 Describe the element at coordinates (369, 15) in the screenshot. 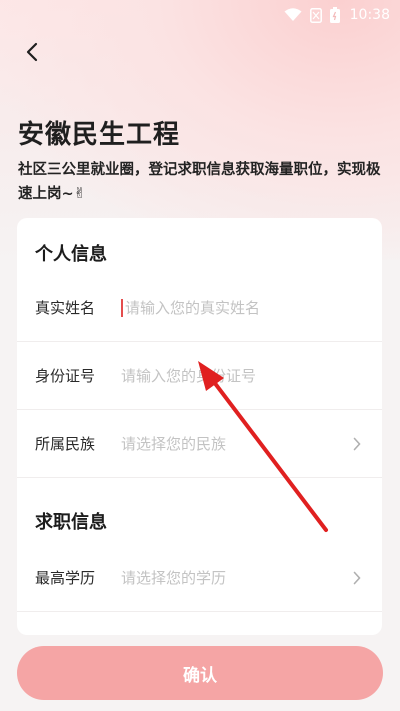

I see `status-time: 10:38` at that location.